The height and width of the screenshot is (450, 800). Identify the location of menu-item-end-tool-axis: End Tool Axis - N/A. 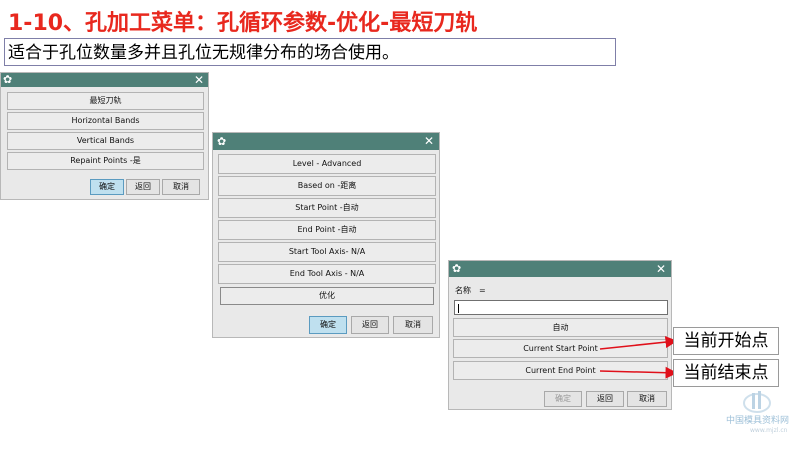
(327, 274).